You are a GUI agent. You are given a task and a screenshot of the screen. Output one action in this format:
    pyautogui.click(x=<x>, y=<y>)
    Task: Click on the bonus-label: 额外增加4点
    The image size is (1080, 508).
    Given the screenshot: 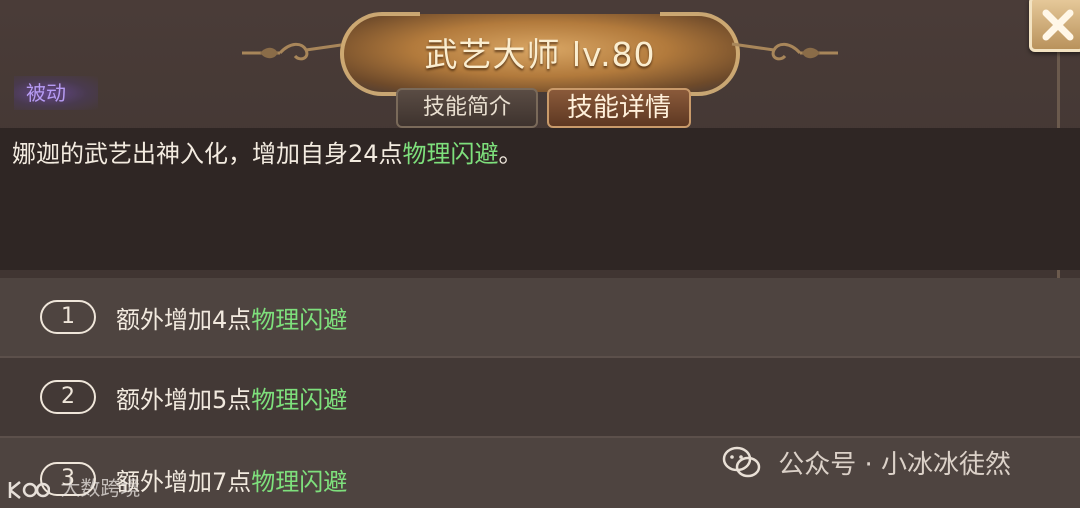 What is the action you would take?
    pyautogui.click(x=184, y=320)
    